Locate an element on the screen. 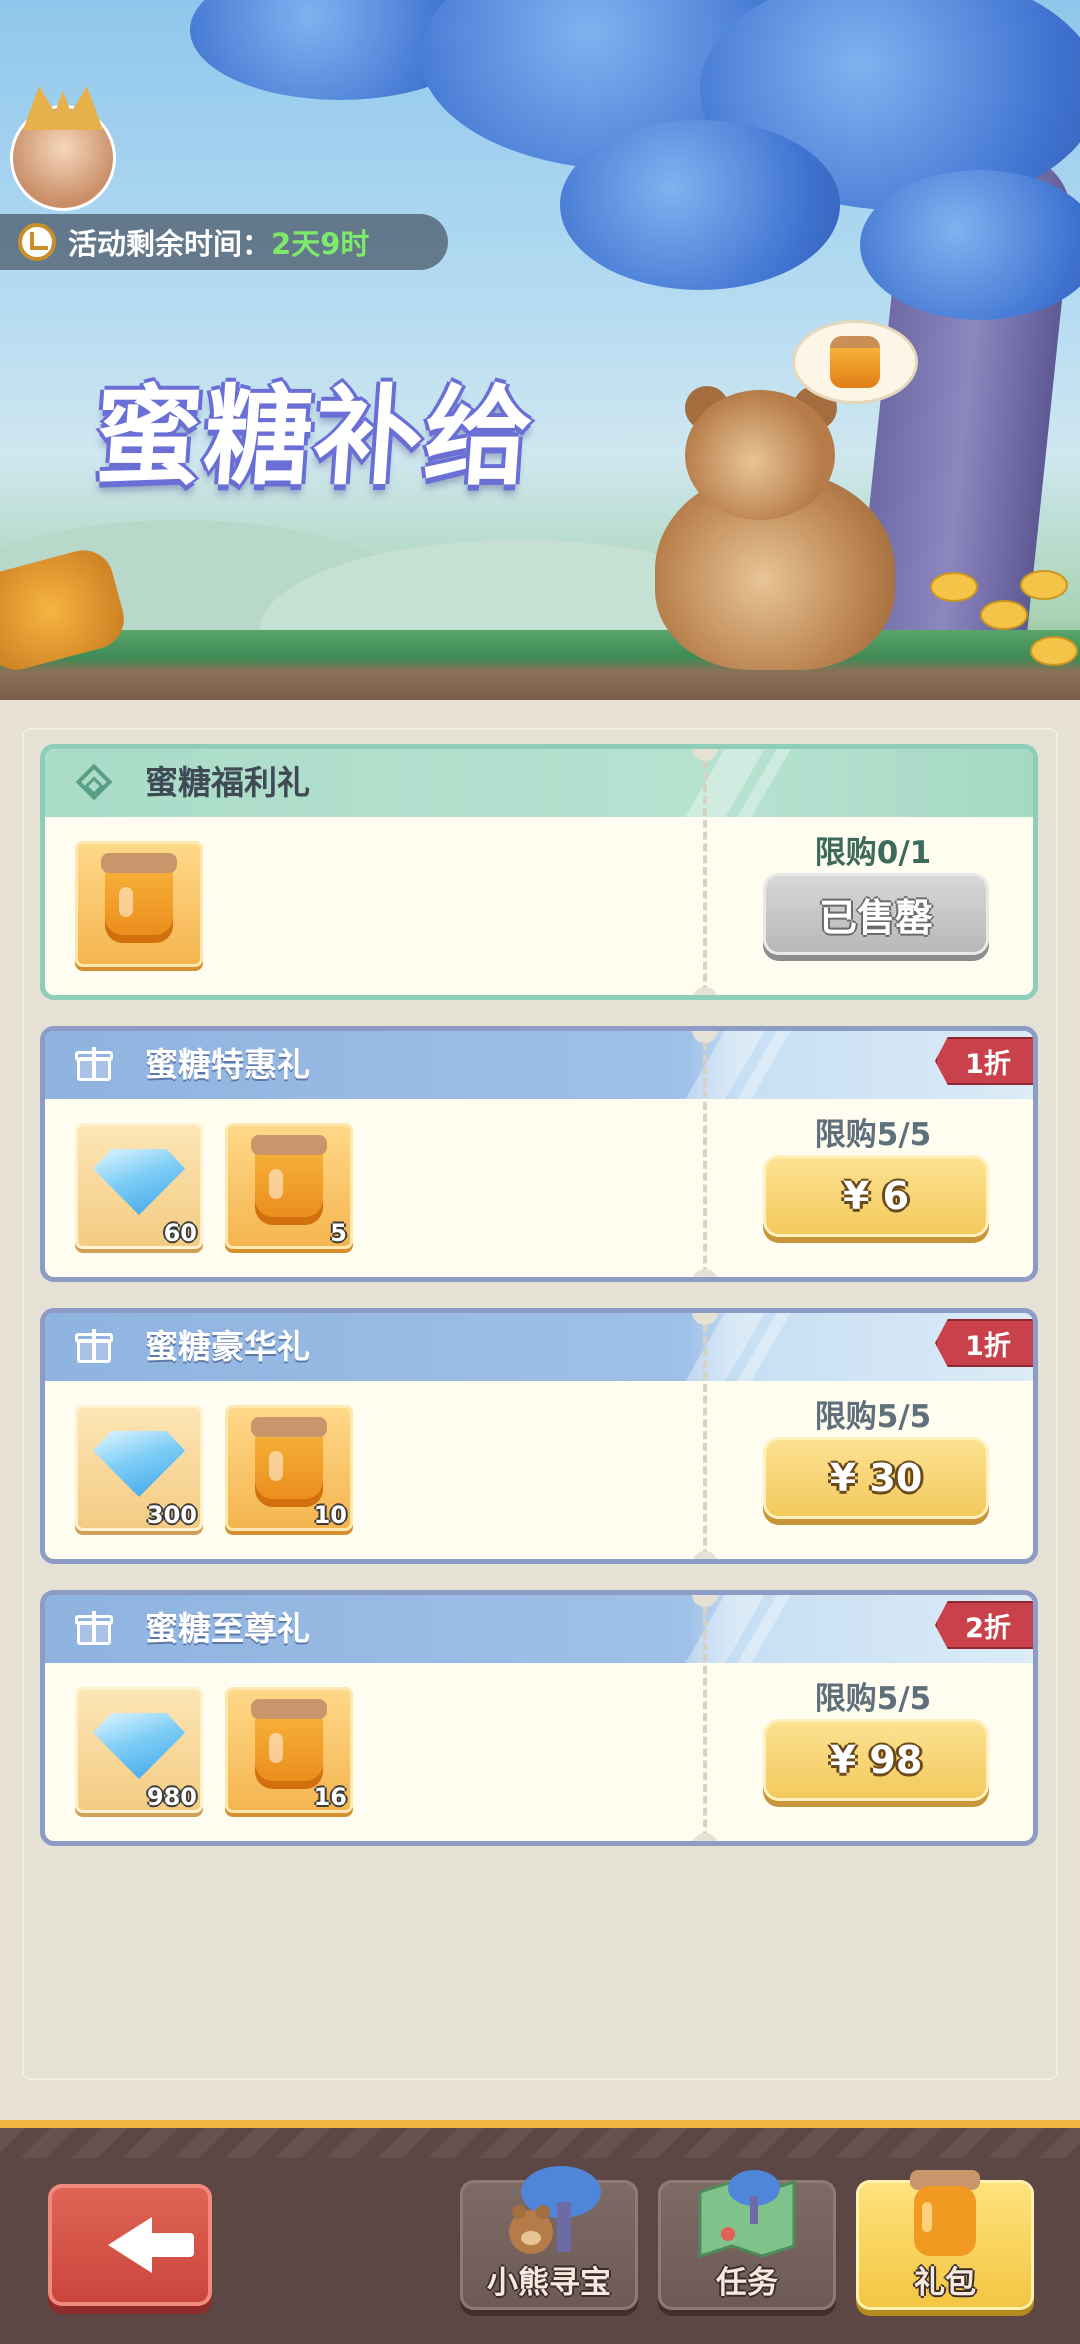 The height and width of the screenshot is (2344, 1080). tab-label: 礼包 is located at coordinates (945, 2283).